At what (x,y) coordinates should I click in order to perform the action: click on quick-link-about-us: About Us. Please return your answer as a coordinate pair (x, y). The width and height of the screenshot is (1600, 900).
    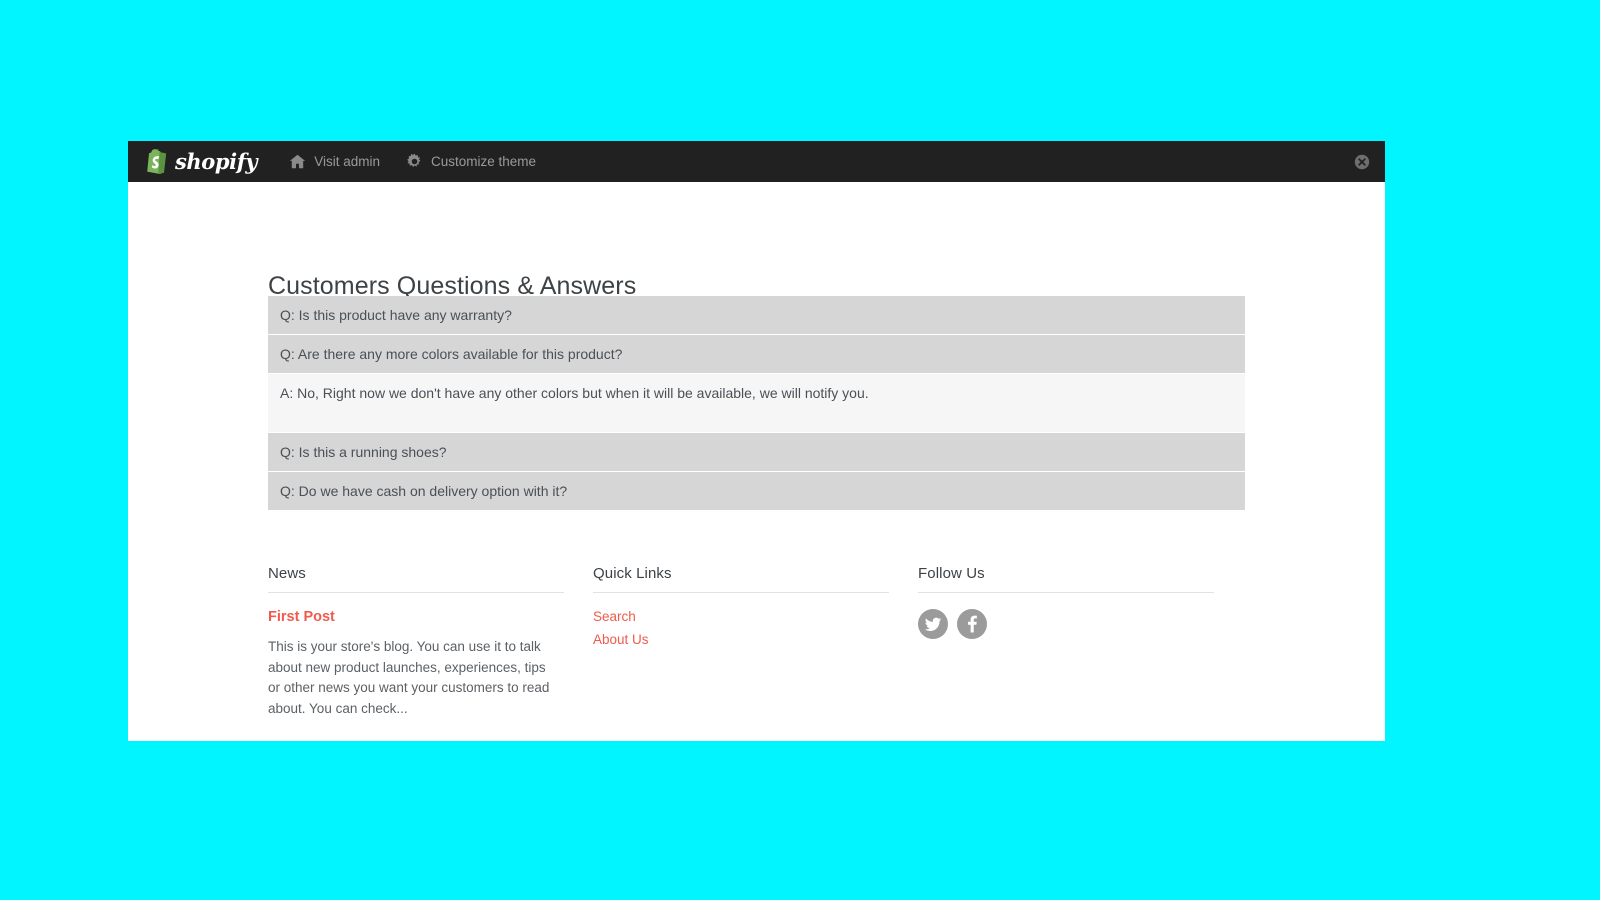
    Looking at the image, I should click on (741, 639).